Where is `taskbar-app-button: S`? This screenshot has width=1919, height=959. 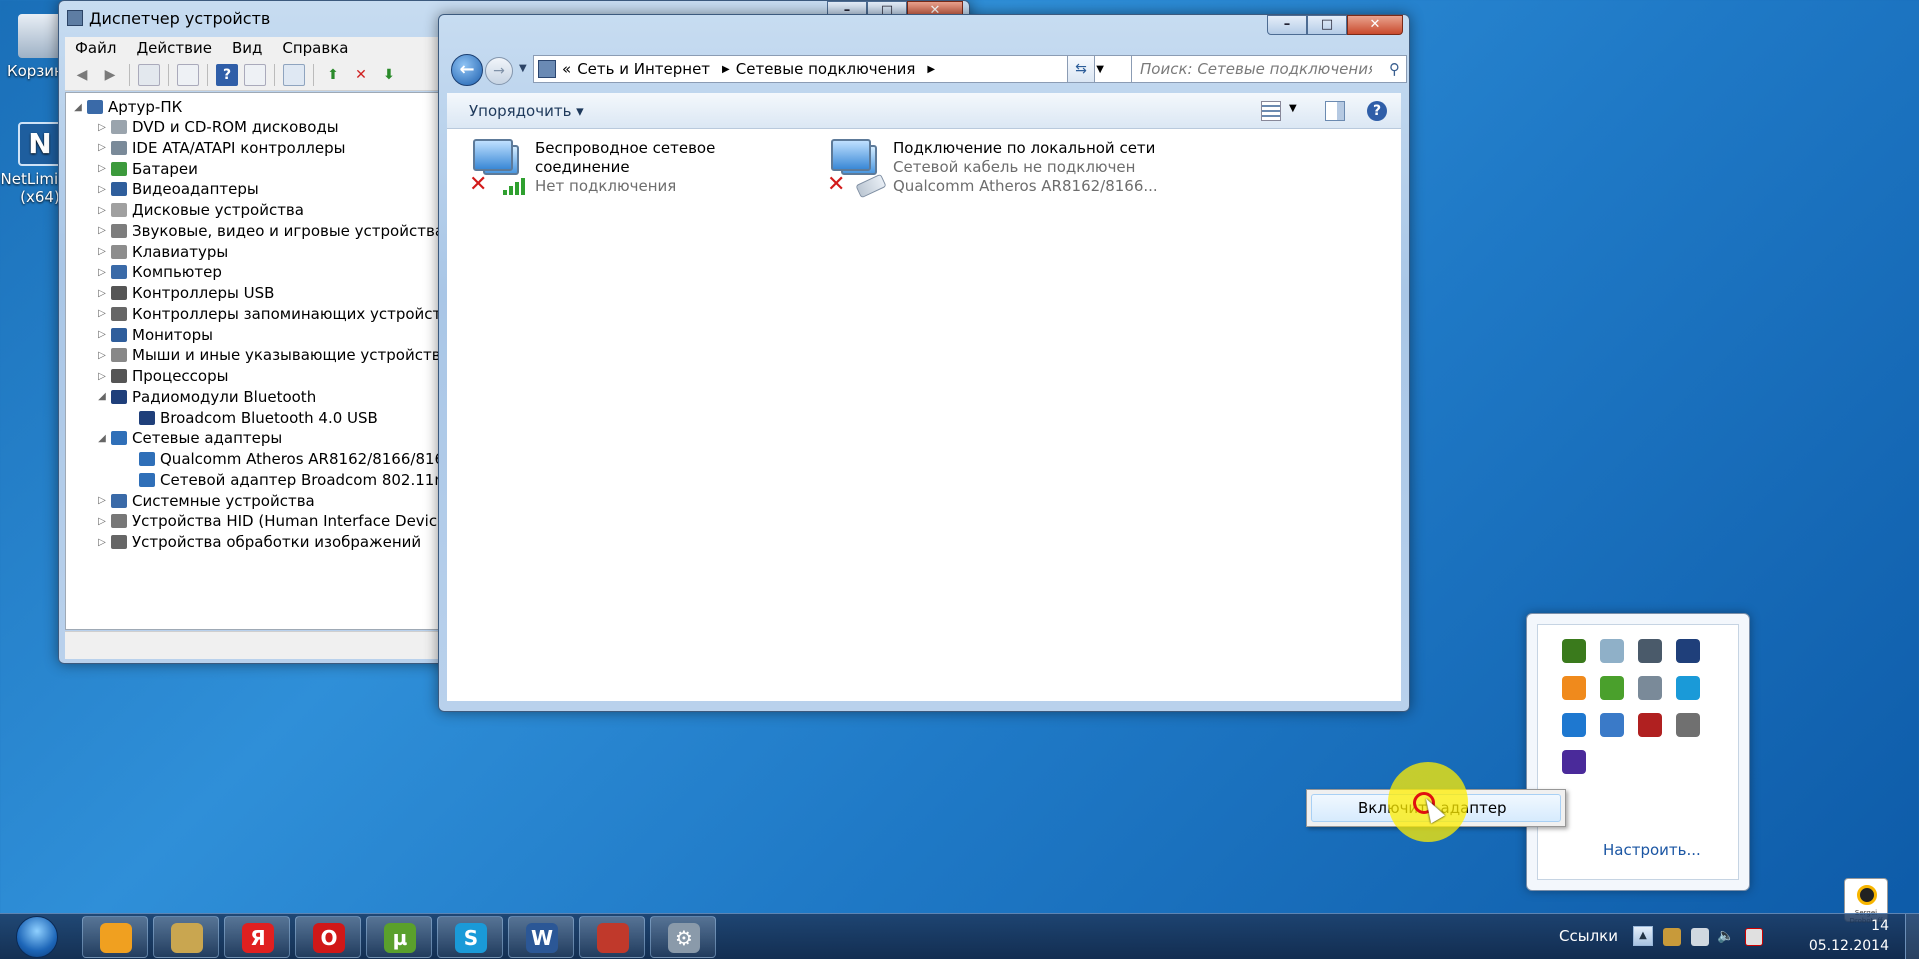
taskbar-app-button: S is located at coordinates (470, 937).